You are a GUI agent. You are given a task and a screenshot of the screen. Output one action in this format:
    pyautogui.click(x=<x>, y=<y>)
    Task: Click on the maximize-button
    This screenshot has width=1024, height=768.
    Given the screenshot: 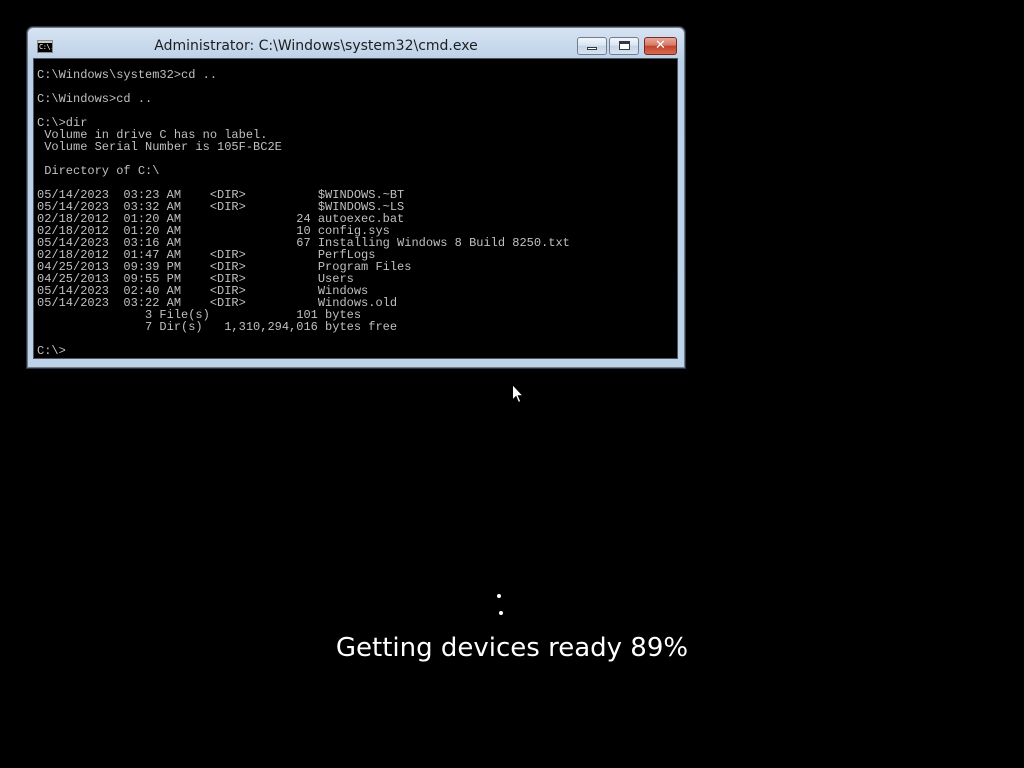 What is the action you would take?
    pyautogui.click(x=624, y=46)
    